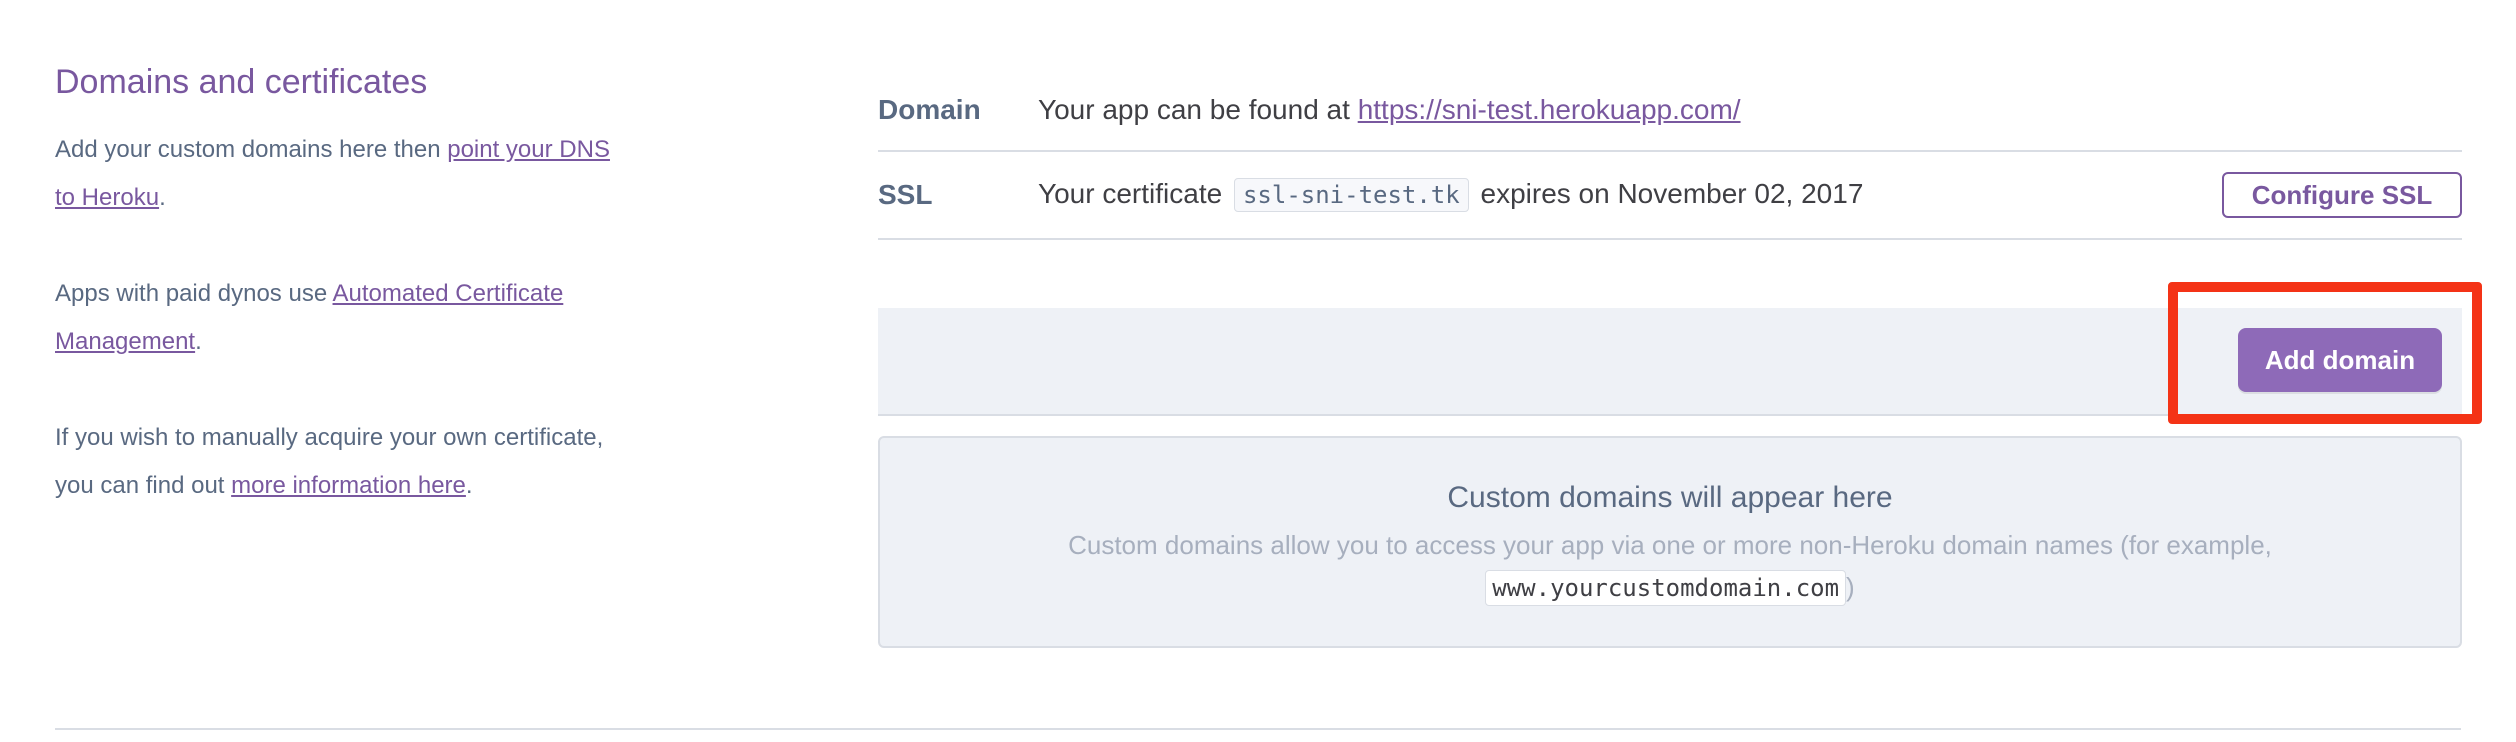  What do you see at coordinates (1258, 729) in the screenshot?
I see `section-divider` at bounding box center [1258, 729].